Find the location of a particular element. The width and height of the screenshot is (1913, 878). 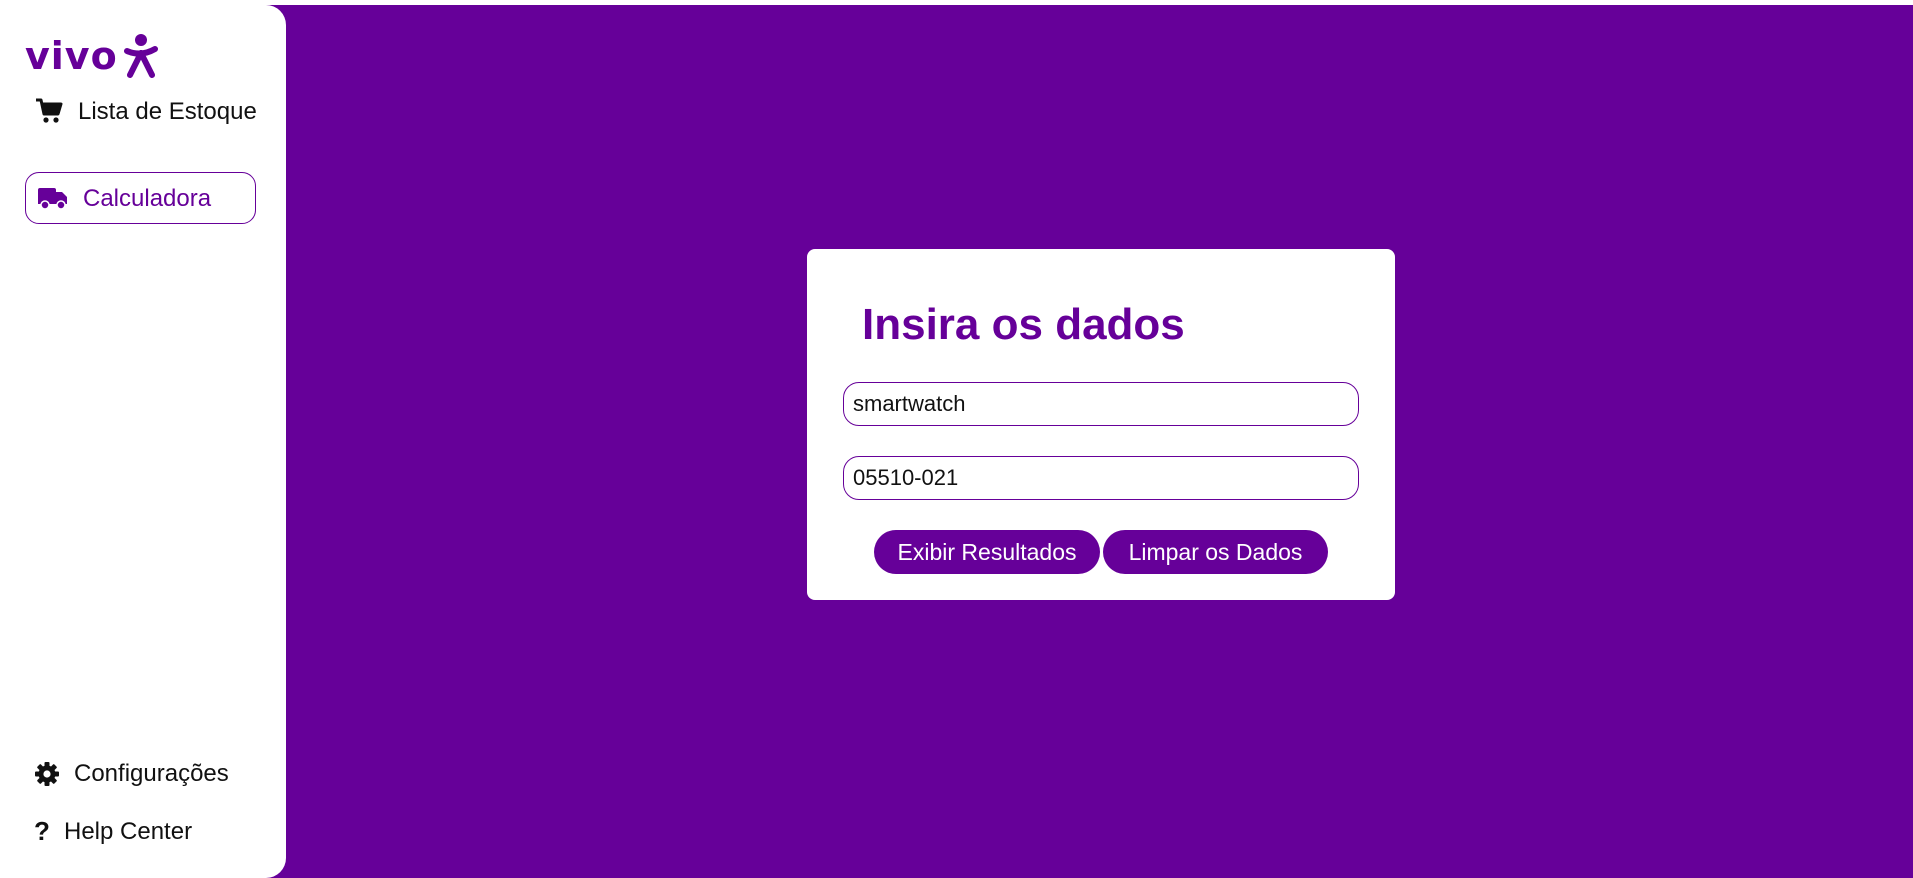

sidebar-item-label: Calculadora is located at coordinates (147, 198).